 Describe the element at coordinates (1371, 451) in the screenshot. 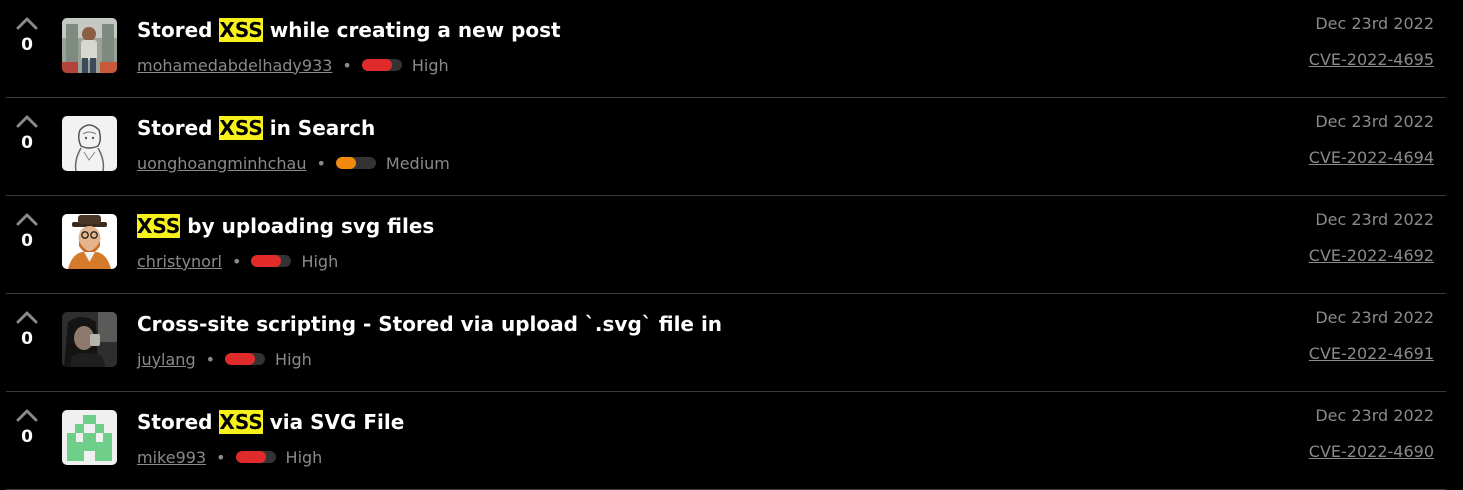

I see `cve-link: CVE-2022-4690` at that location.